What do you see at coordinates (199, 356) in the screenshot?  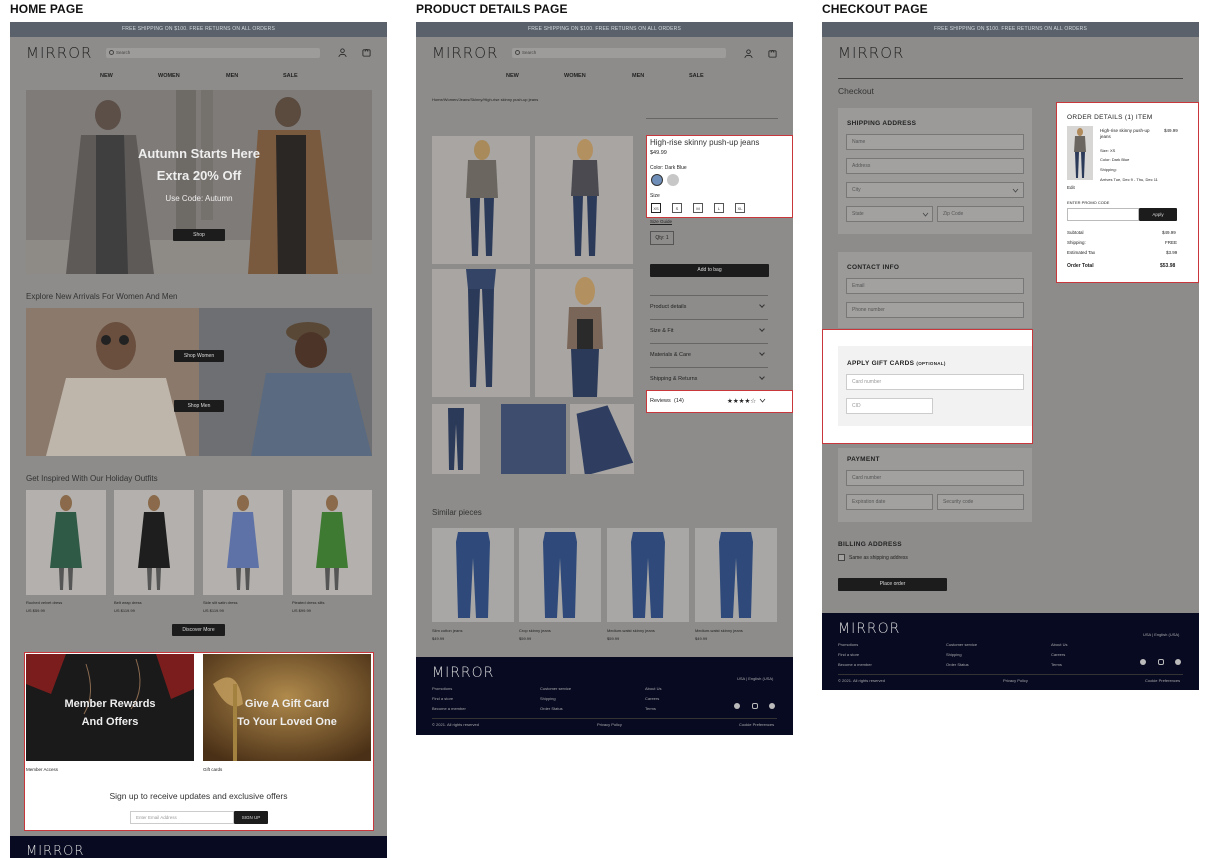 I see `shop-women-button: Shop Women` at bounding box center [199, 356].